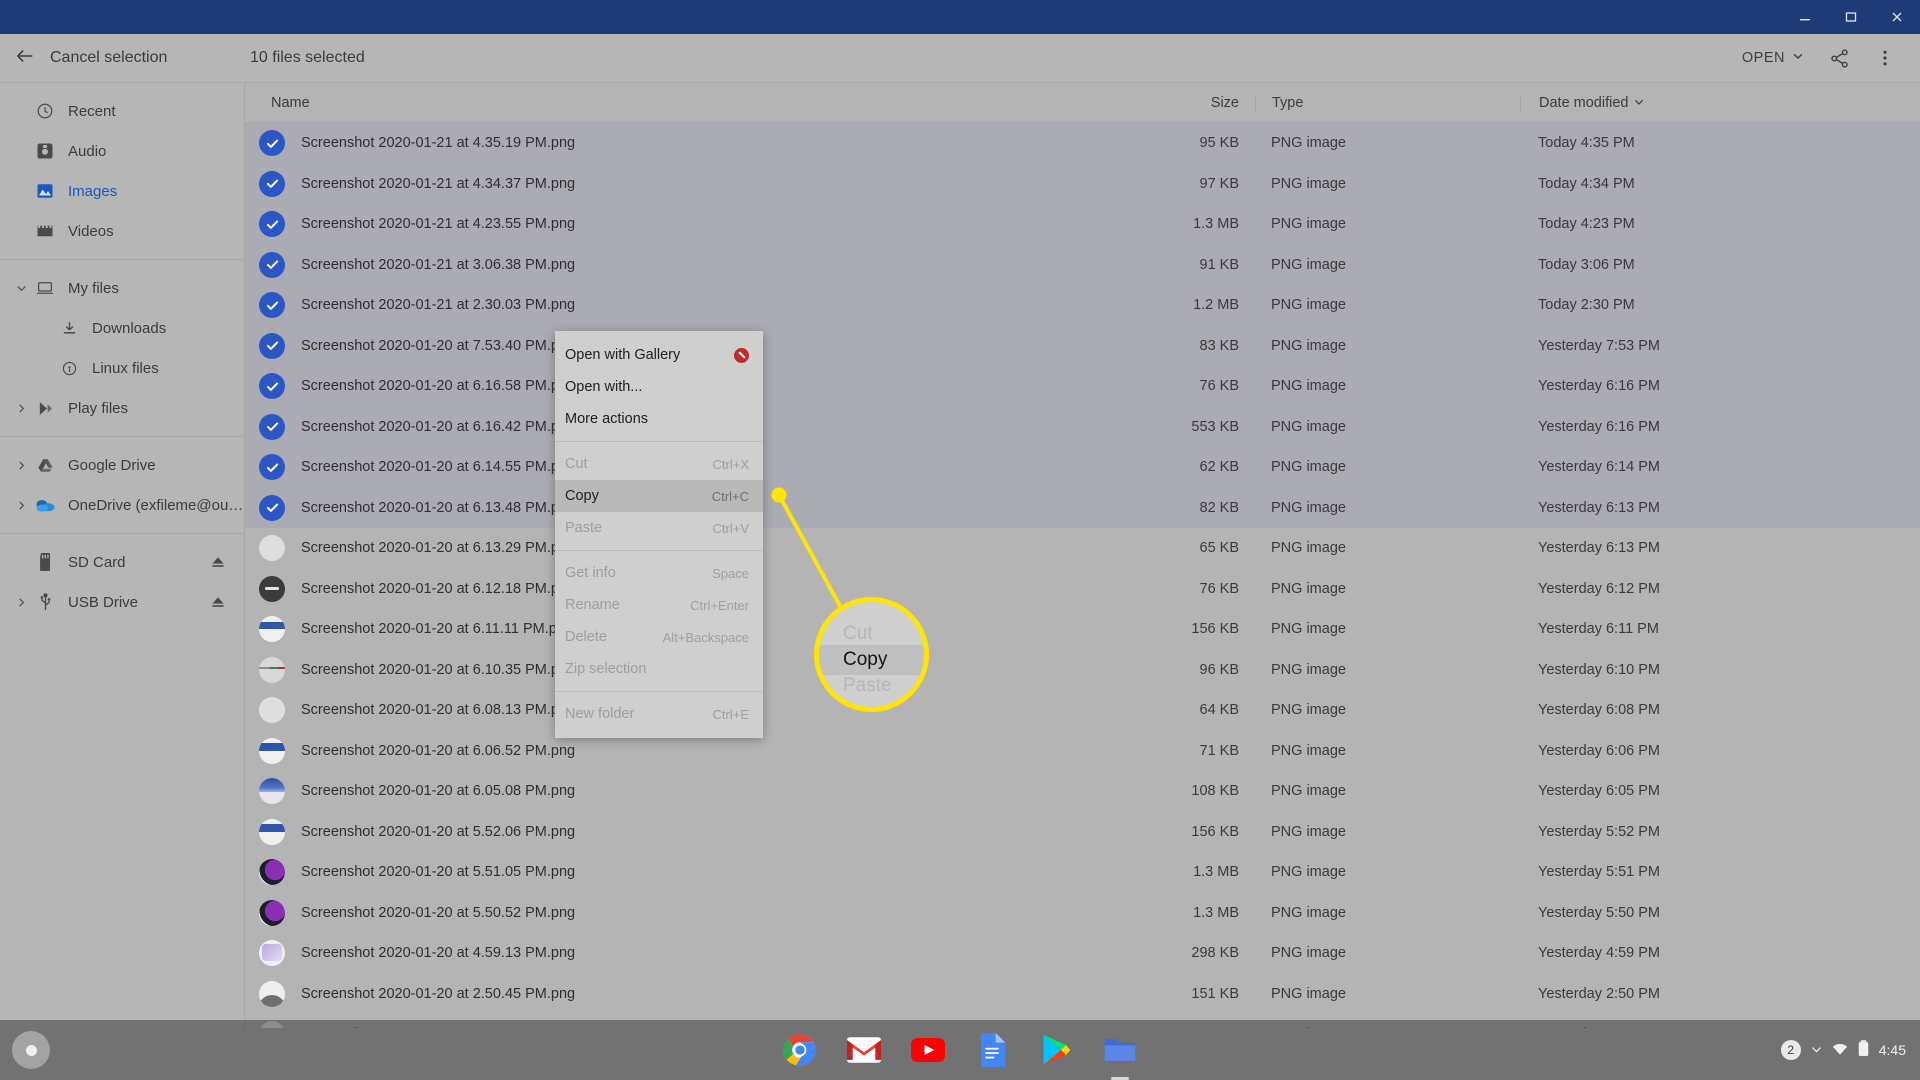 The height and width of the screenshot is (1080, 1920). I want to click on cell-size: 156 KB, so click(1215, 629).